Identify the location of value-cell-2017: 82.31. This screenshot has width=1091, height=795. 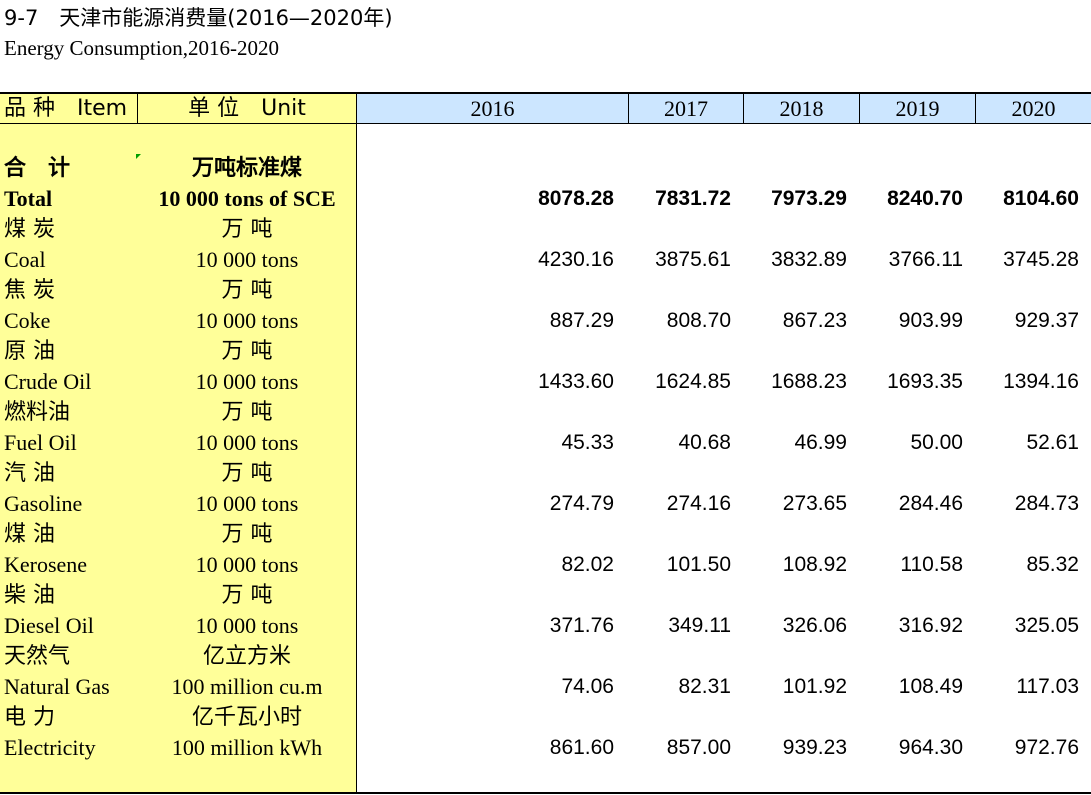
(704, 686).